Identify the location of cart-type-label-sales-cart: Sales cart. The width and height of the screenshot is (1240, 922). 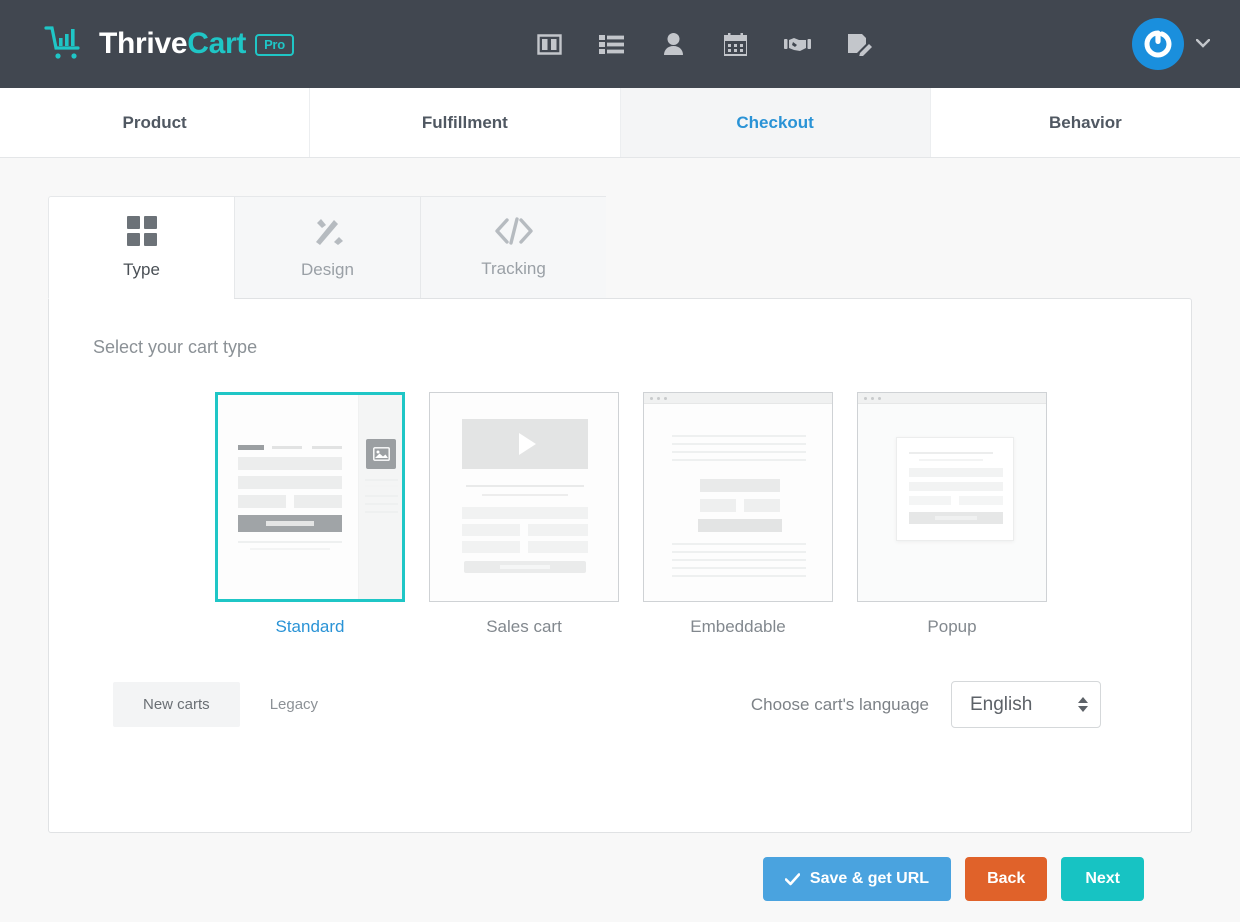
(524, 626).